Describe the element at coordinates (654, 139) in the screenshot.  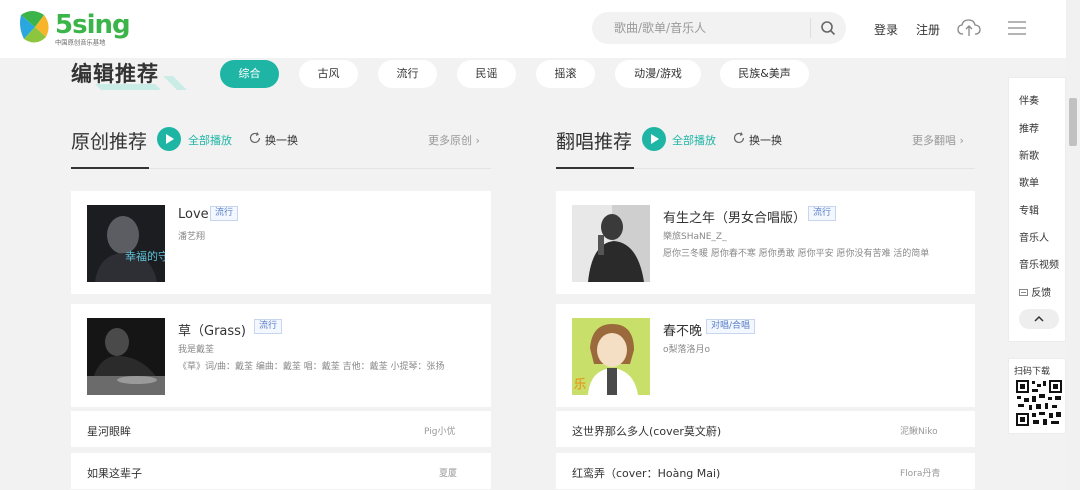
I see `play-all-cover-icon` at that location.